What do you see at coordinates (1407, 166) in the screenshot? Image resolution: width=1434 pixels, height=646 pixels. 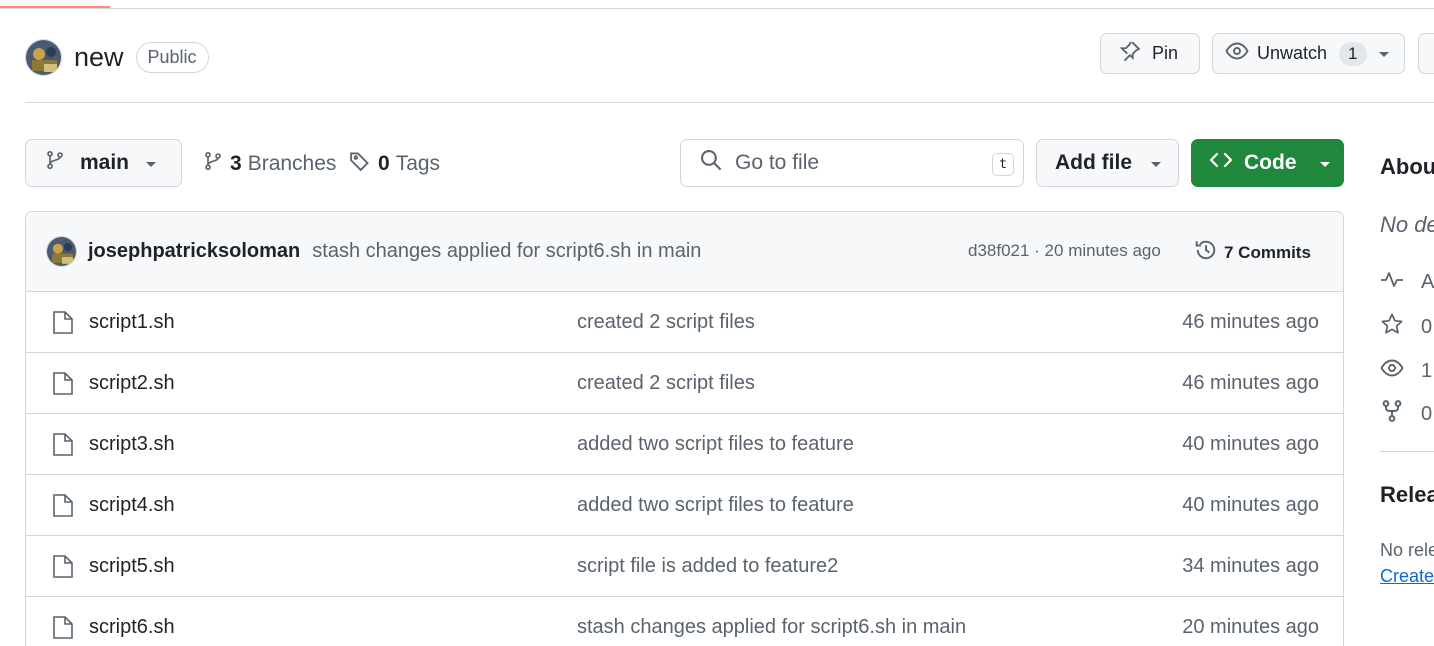 I see `about-title: Abou` at bounding box center [1407, 166].